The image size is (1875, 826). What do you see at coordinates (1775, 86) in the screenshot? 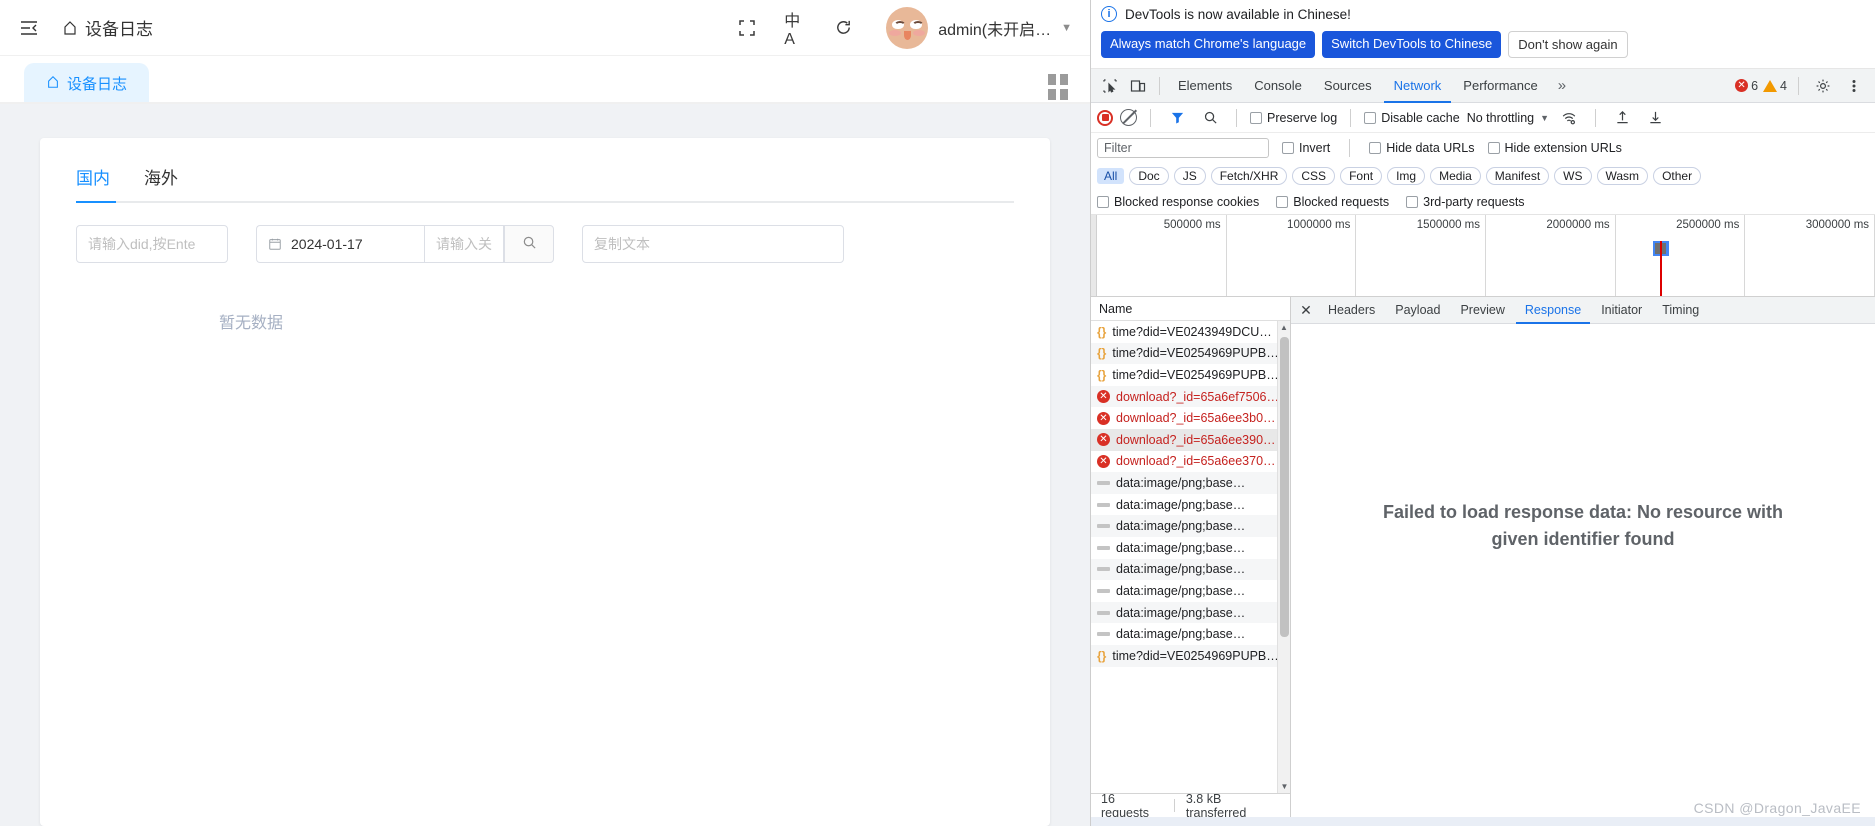
I see `warning-count-badge: 4` at bounding box center [1775, 86].